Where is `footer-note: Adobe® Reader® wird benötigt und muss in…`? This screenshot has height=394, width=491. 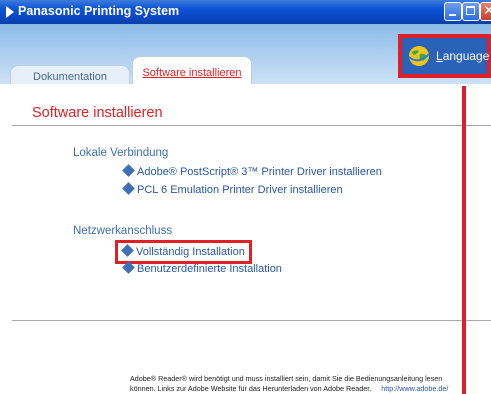
footer-note: Adobe® Reader® wird benötigt und muss in… is located at coordinates (310, 384).